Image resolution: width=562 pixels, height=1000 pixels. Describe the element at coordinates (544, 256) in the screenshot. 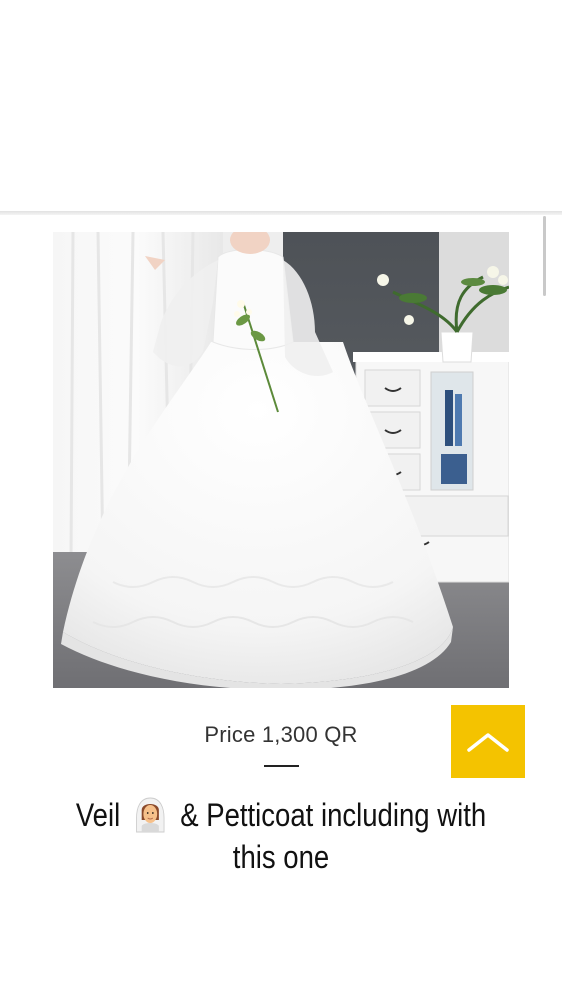

I see `scrollbar-thumb` at that location.